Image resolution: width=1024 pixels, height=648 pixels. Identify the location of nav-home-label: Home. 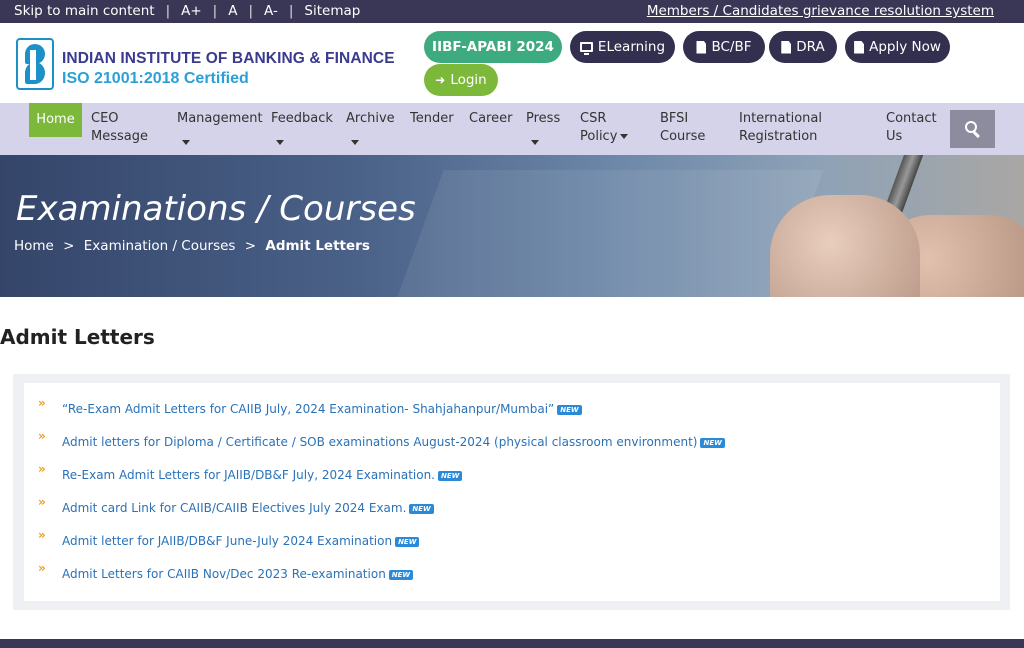
(55, 119).